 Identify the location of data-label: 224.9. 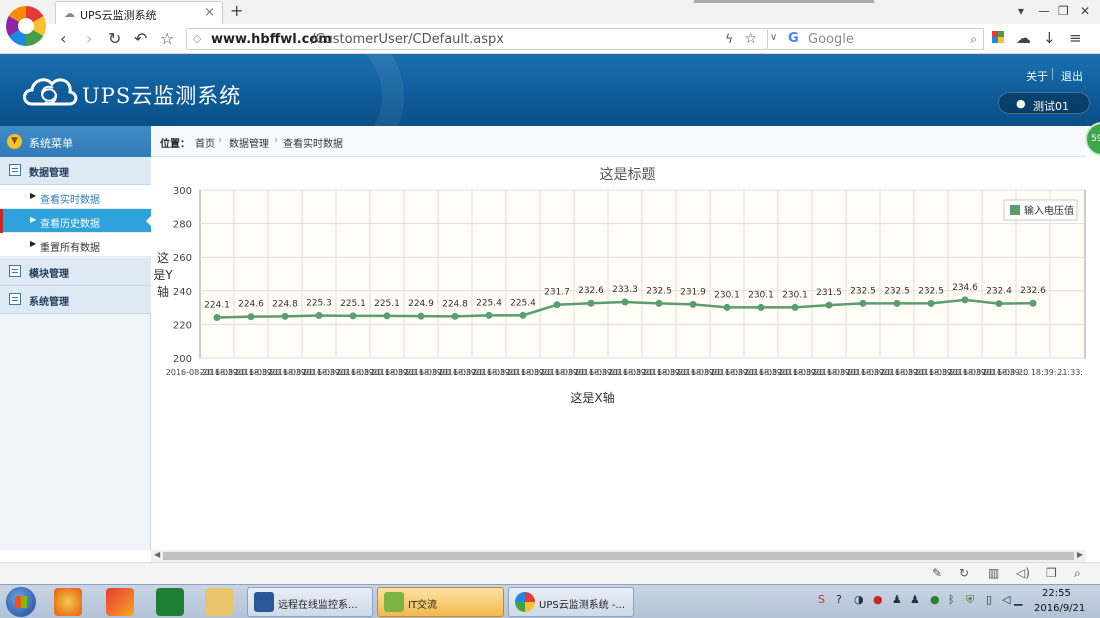
(421, 304).